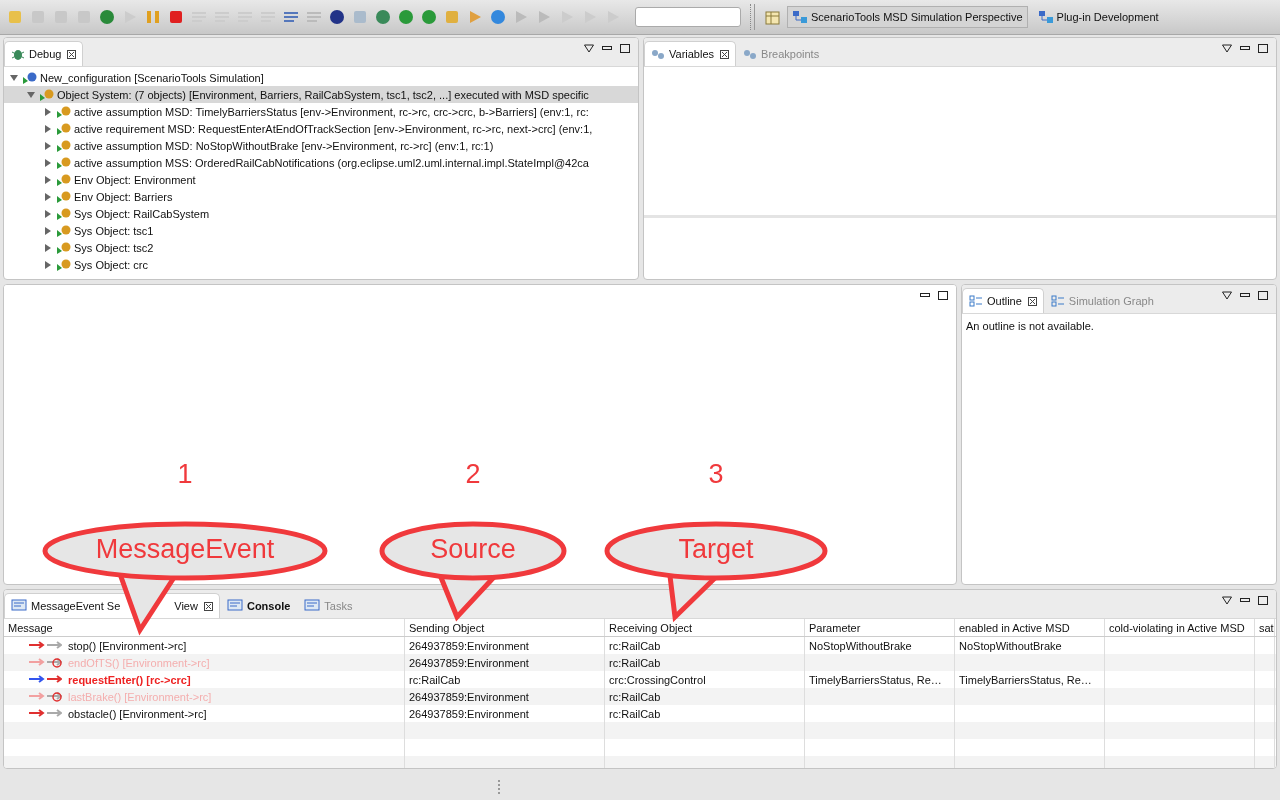 The image size is (1280, 800). What do you see at coordinates (1265, 627) in the screenshot?
I see `column-header: sat` at bounding box center [1265, 627].